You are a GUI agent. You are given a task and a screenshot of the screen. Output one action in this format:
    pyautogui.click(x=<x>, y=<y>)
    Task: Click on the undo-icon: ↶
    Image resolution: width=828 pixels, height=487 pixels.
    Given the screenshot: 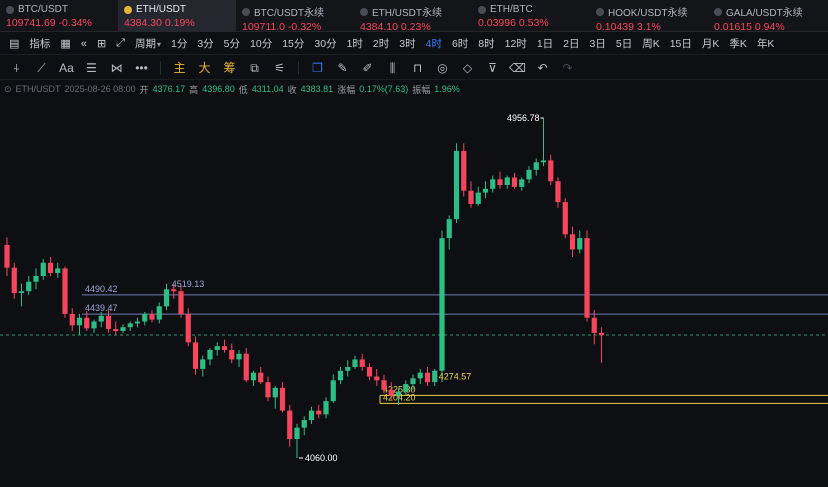 What is the action you would take?
    pyautogui.click(x=542, y=68)
    